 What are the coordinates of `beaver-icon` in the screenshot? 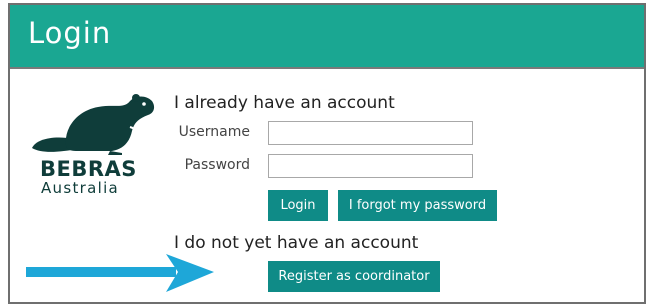 It's located at (93, 124).